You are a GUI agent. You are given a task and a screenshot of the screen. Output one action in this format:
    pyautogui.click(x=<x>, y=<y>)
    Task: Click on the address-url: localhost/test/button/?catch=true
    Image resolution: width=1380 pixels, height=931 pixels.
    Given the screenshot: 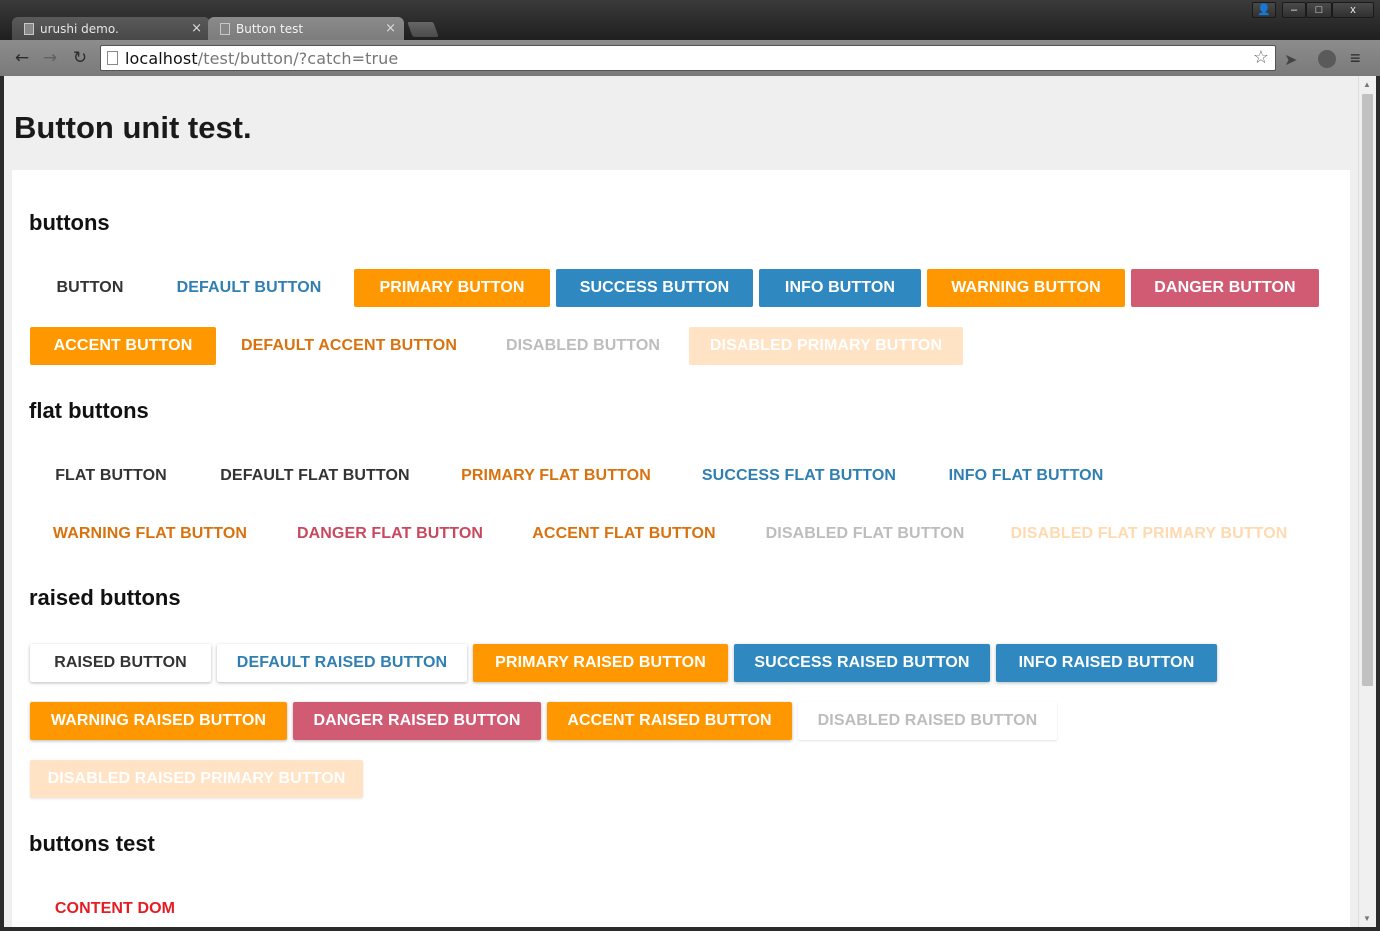 What is the action you would take?
    pyautogui.click(x=261, y=58)
    